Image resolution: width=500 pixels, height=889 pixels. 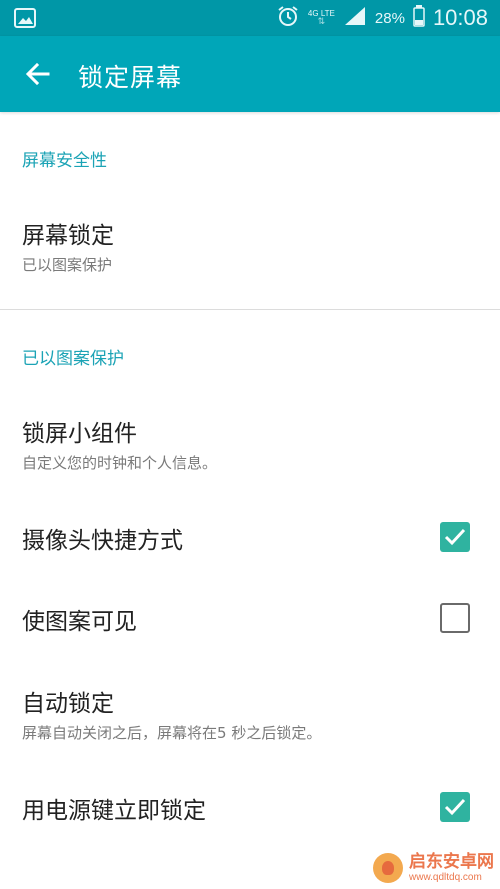 I want to click on clock: 10:08, so click(x=460, y=17).